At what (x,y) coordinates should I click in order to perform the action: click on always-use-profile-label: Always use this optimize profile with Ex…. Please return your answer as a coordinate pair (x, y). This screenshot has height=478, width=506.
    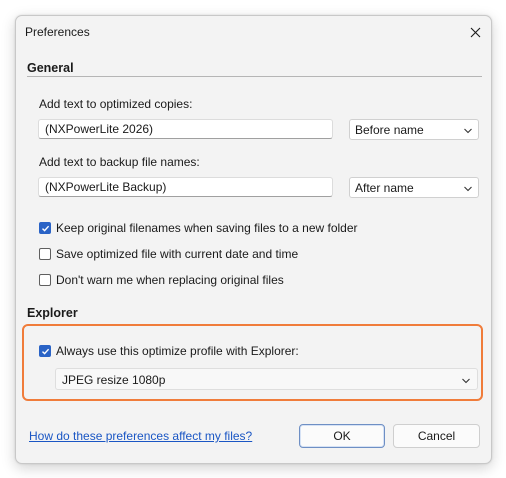
    Looking at the image, I should click on (177, 351).